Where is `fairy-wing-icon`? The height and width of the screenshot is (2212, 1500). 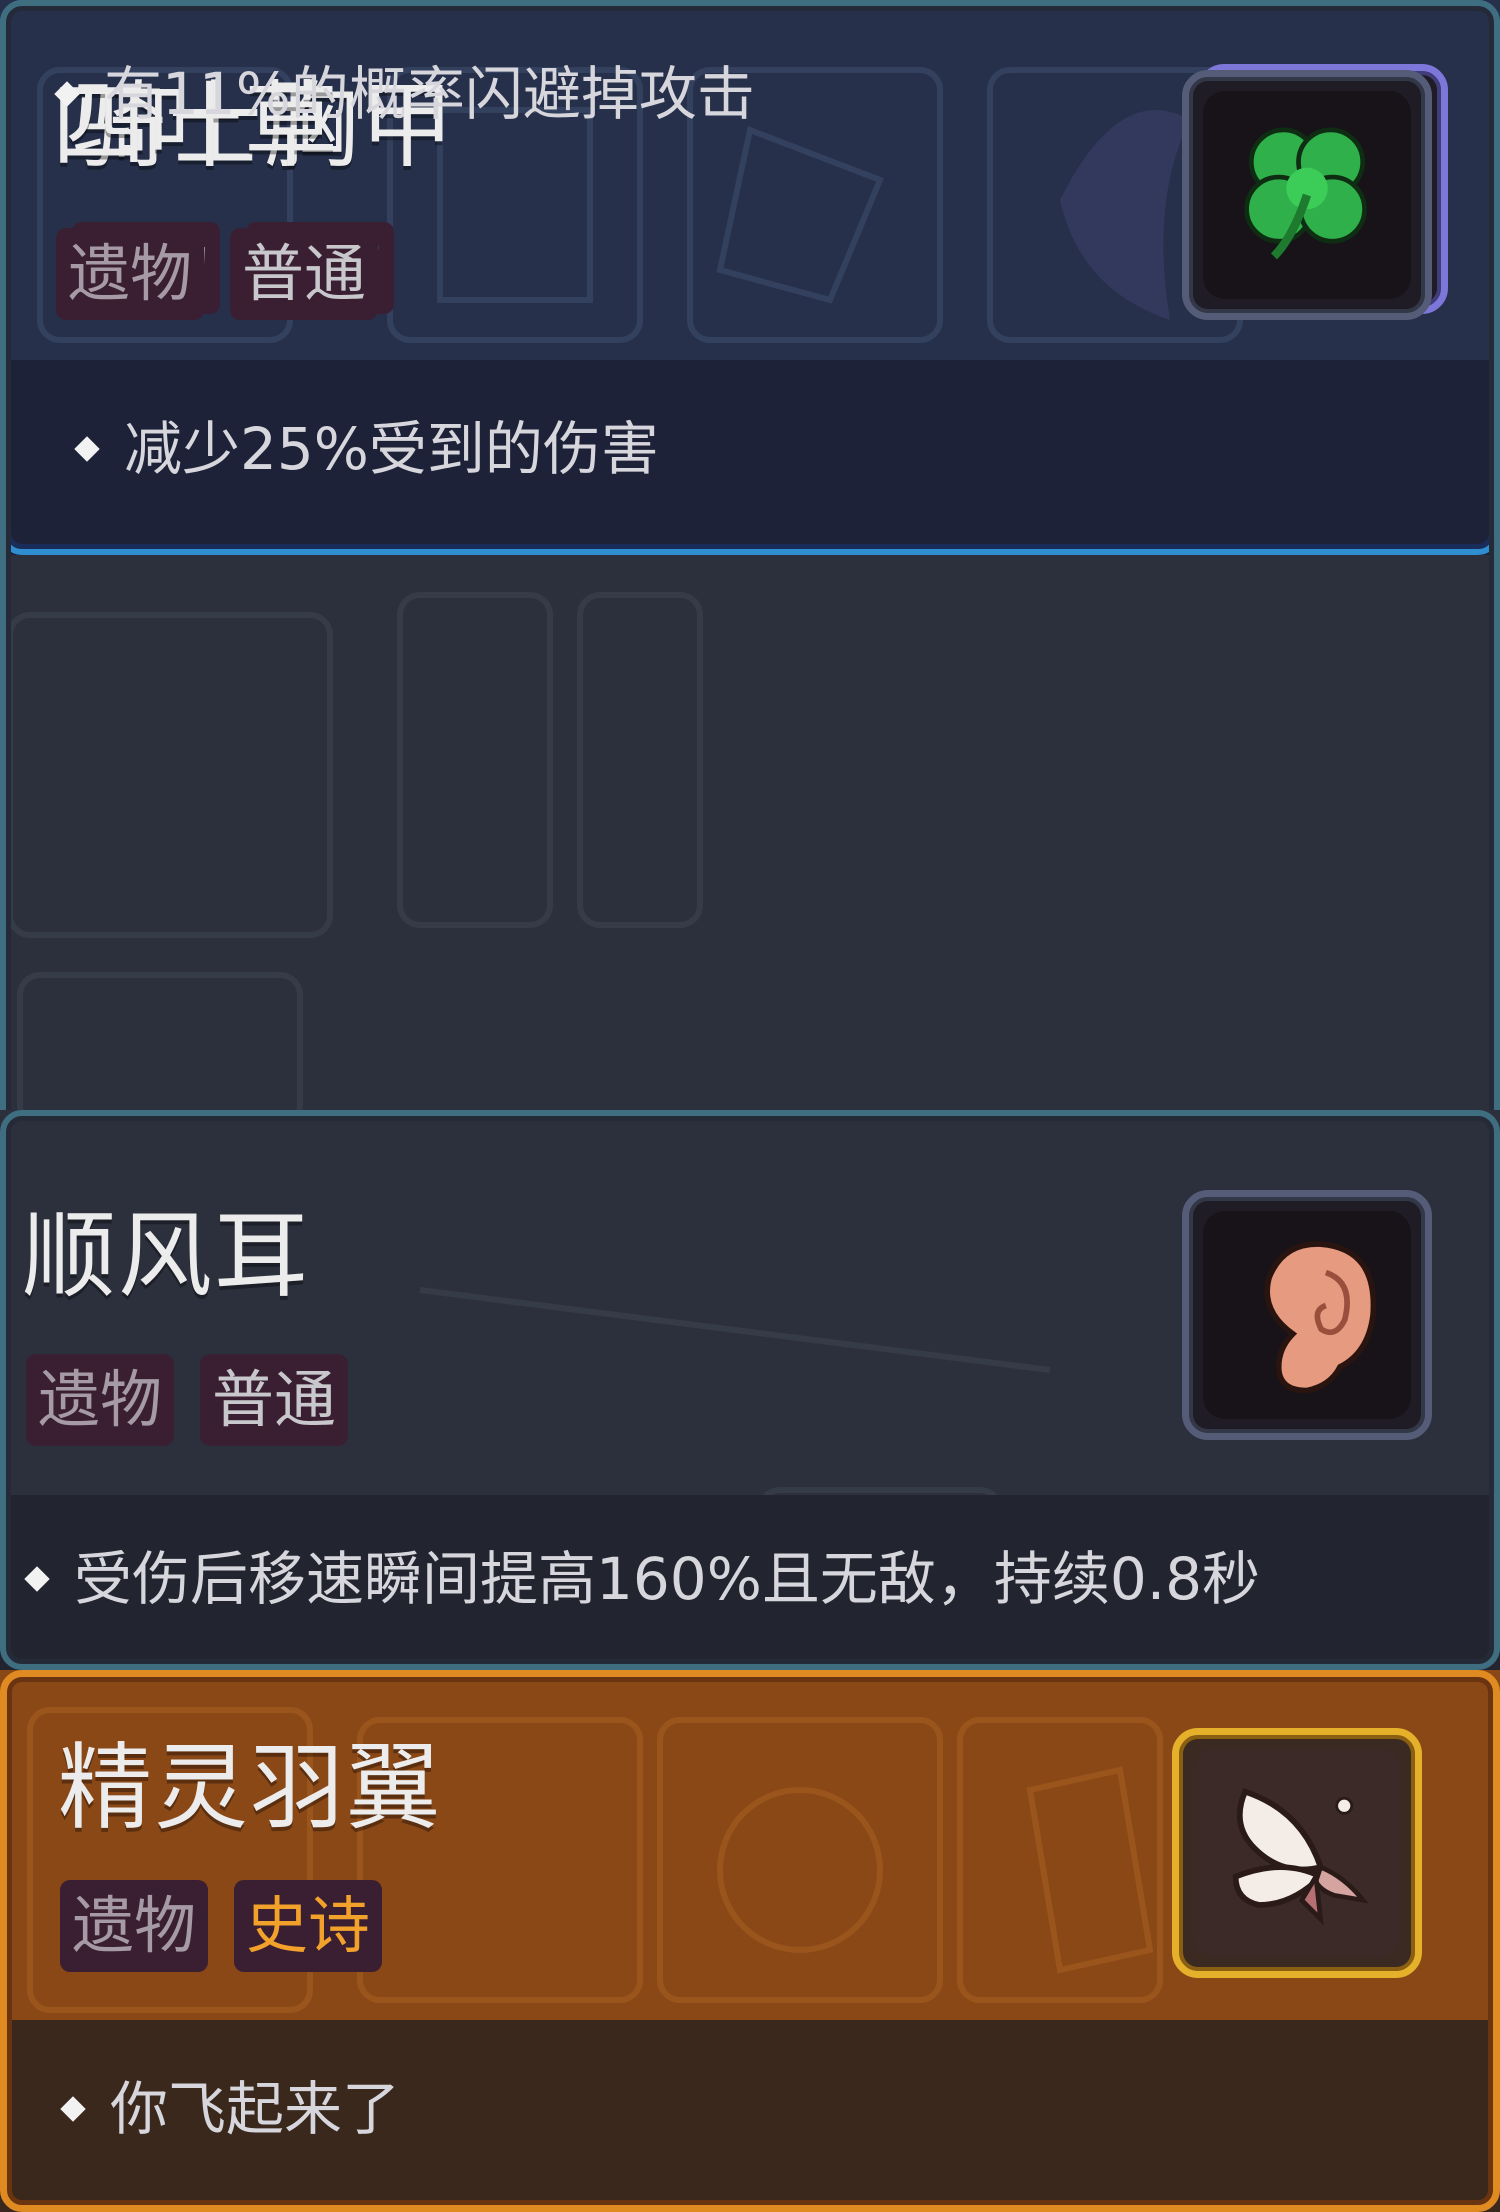
fairy-wing-icon is located at coordinates (1300, 1857).